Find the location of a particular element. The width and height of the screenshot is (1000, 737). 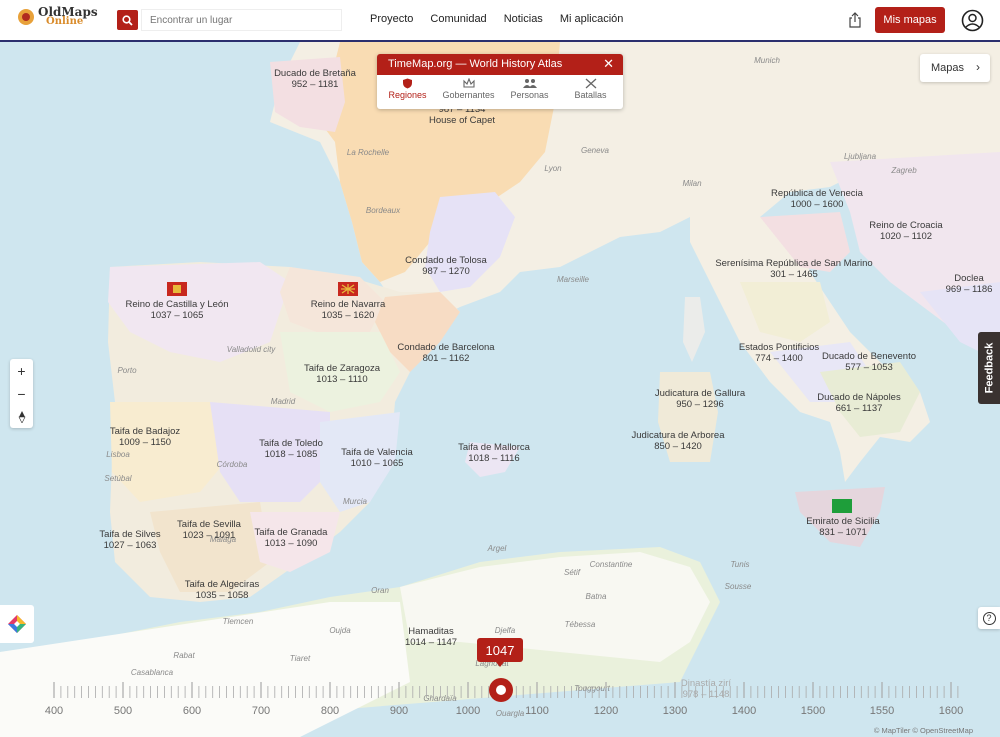

search-button is located at coordinates (127, 20).